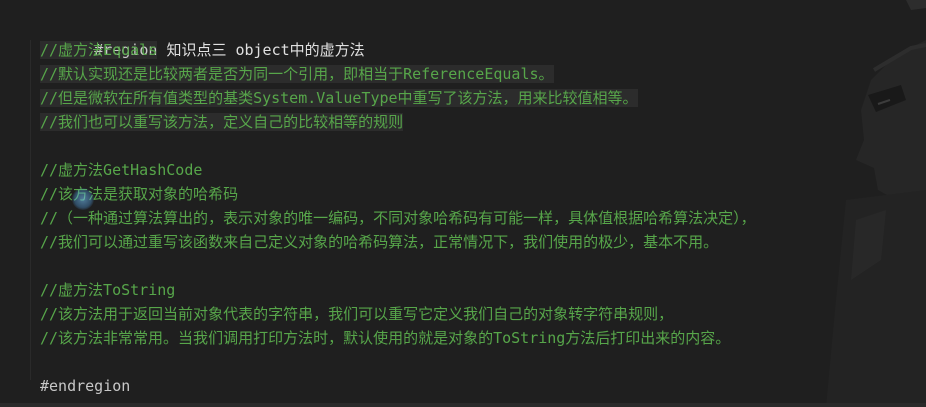  Describe the element at coordinates (139, 194) in the screenshot. I see `comment-text: //该方法是获取对象的哈希码` at that location.